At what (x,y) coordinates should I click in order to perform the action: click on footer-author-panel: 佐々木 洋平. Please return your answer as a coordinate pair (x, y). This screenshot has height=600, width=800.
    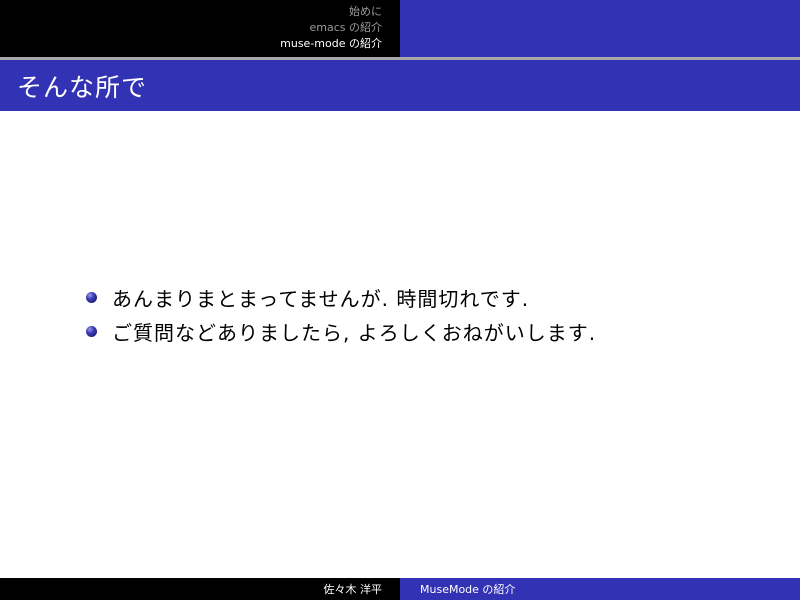
    Looking at the image, I should click on (200, 589).